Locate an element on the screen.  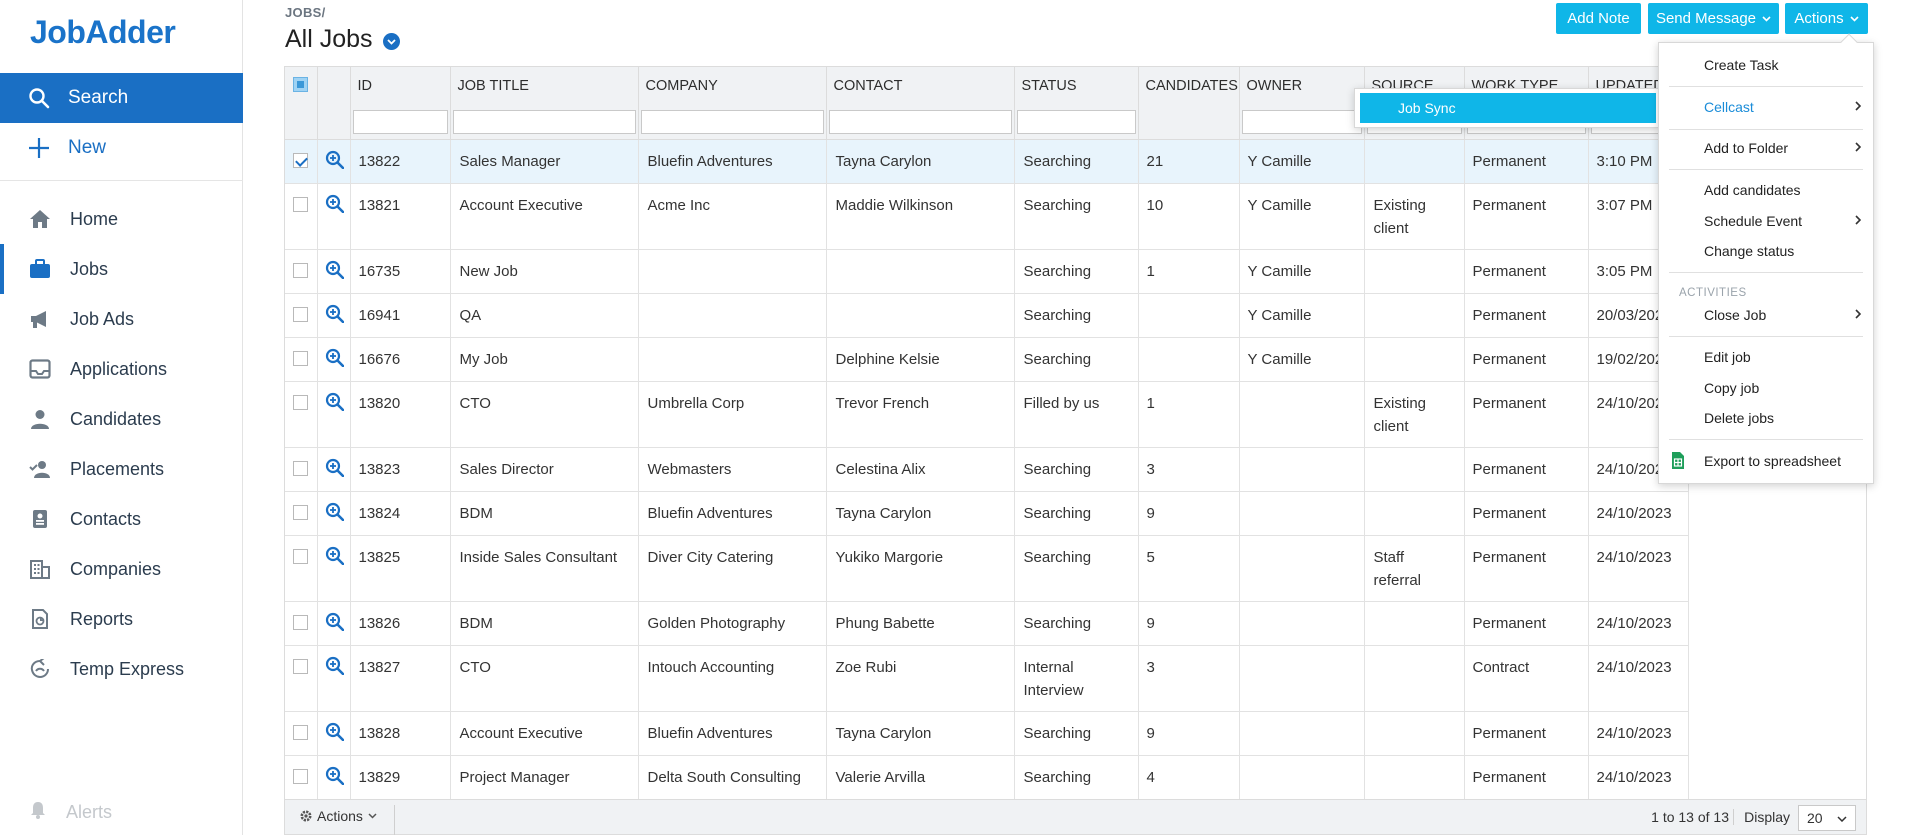
job-title-cell: Project Manager is located at coordinates (544, 777).